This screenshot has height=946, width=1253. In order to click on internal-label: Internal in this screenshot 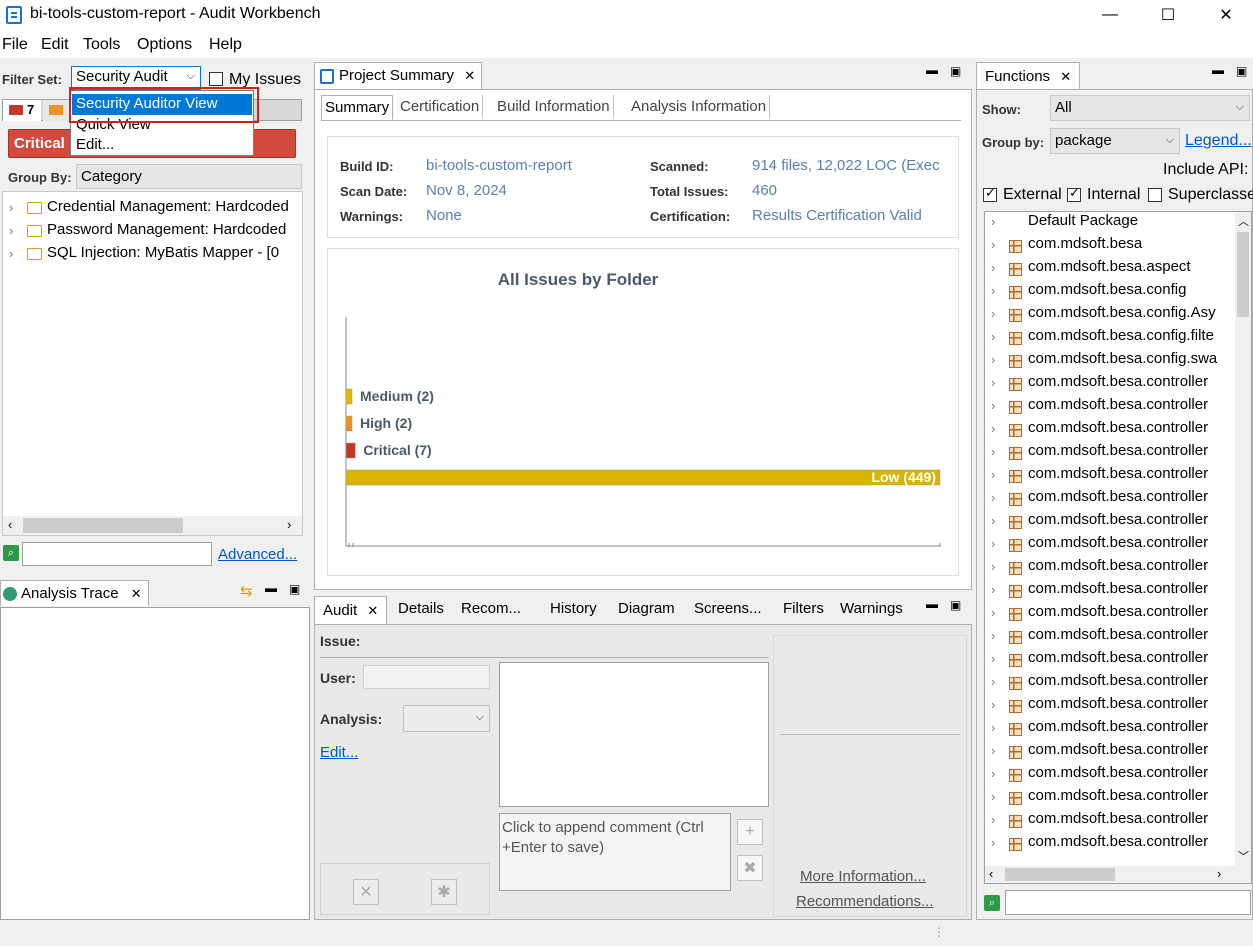, I will do `click(1114, 194)`.